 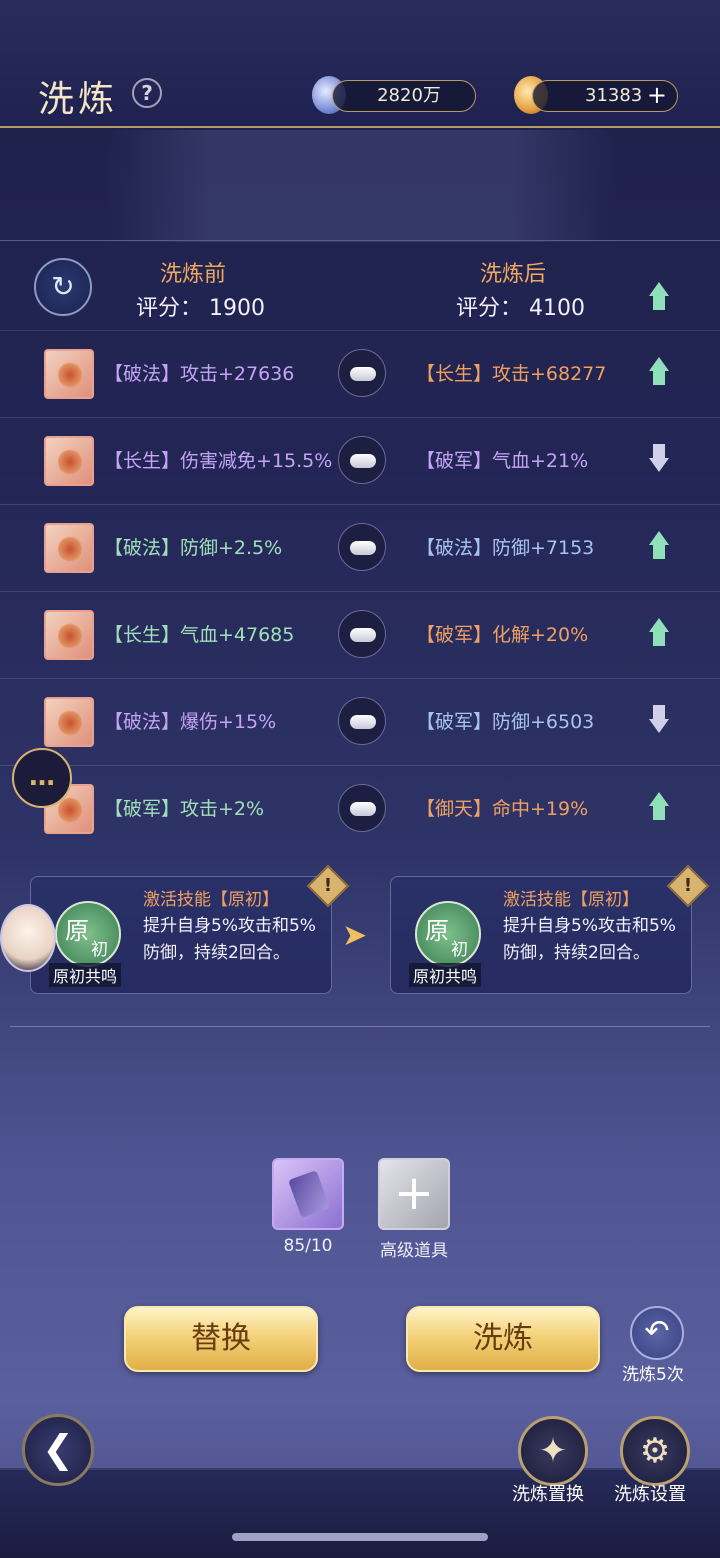 What do you see at coordinates (63, 287) in the screenshot?
I see `refine-preview-icon: ↻` at bounding box center [63, 287].